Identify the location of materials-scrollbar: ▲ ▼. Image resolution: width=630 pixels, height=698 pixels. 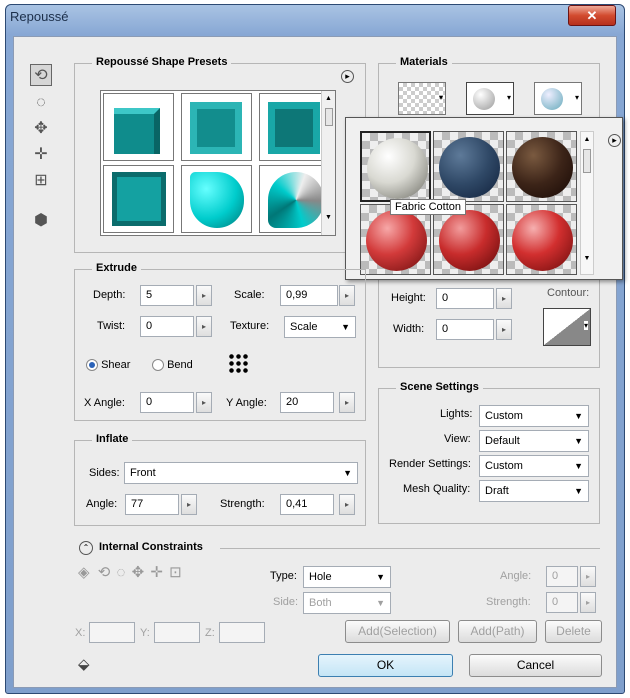
(587, 203).